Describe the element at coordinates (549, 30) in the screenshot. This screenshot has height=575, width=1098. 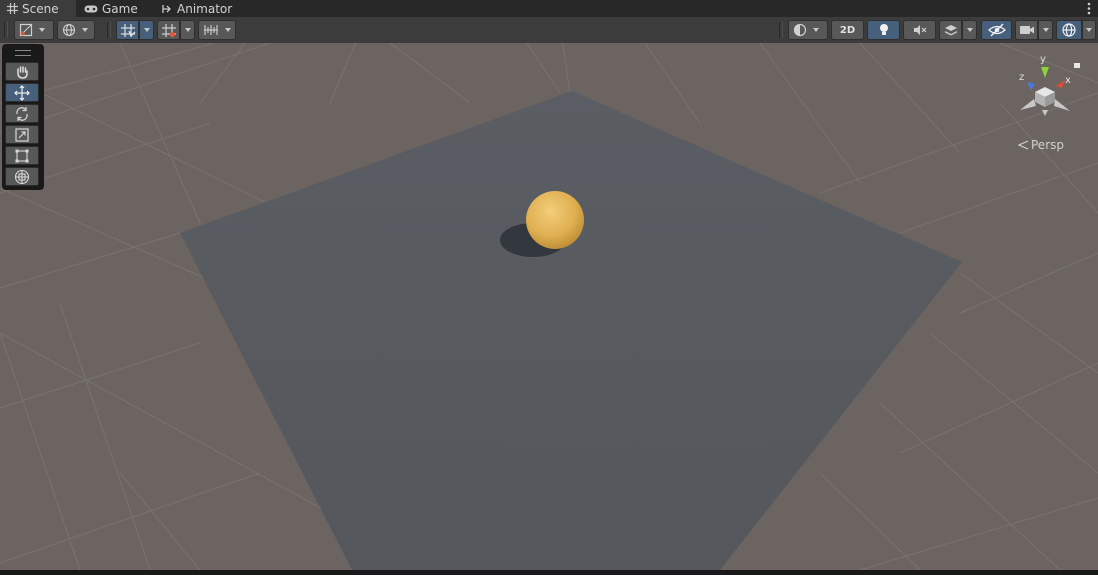
I see `scene-toolbar: 2D` at that location.